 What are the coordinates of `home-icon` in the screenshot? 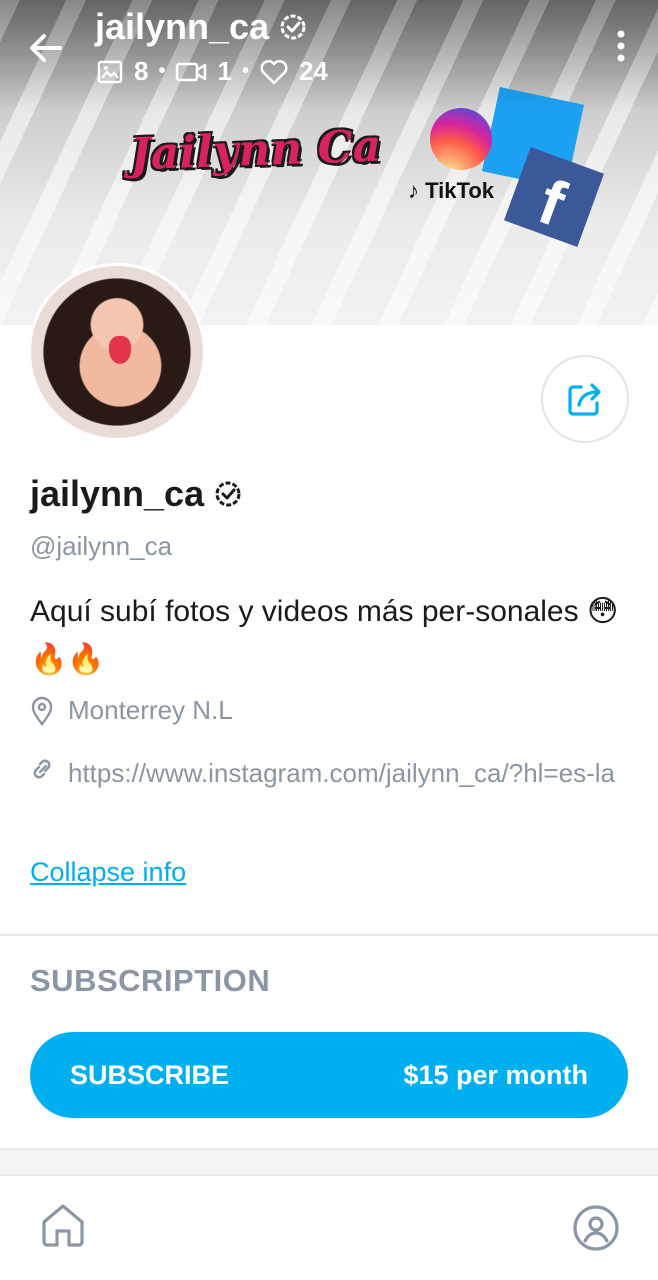 It's located at (63, 1225).